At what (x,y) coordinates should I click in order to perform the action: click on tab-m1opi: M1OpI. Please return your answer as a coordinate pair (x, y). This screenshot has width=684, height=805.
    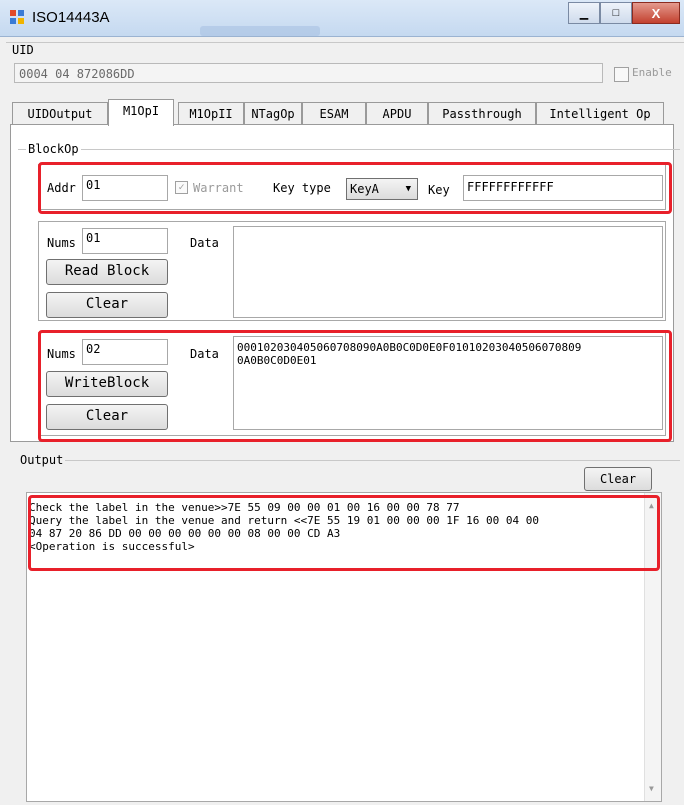
    Looking at the image, I should click on (141, 112).